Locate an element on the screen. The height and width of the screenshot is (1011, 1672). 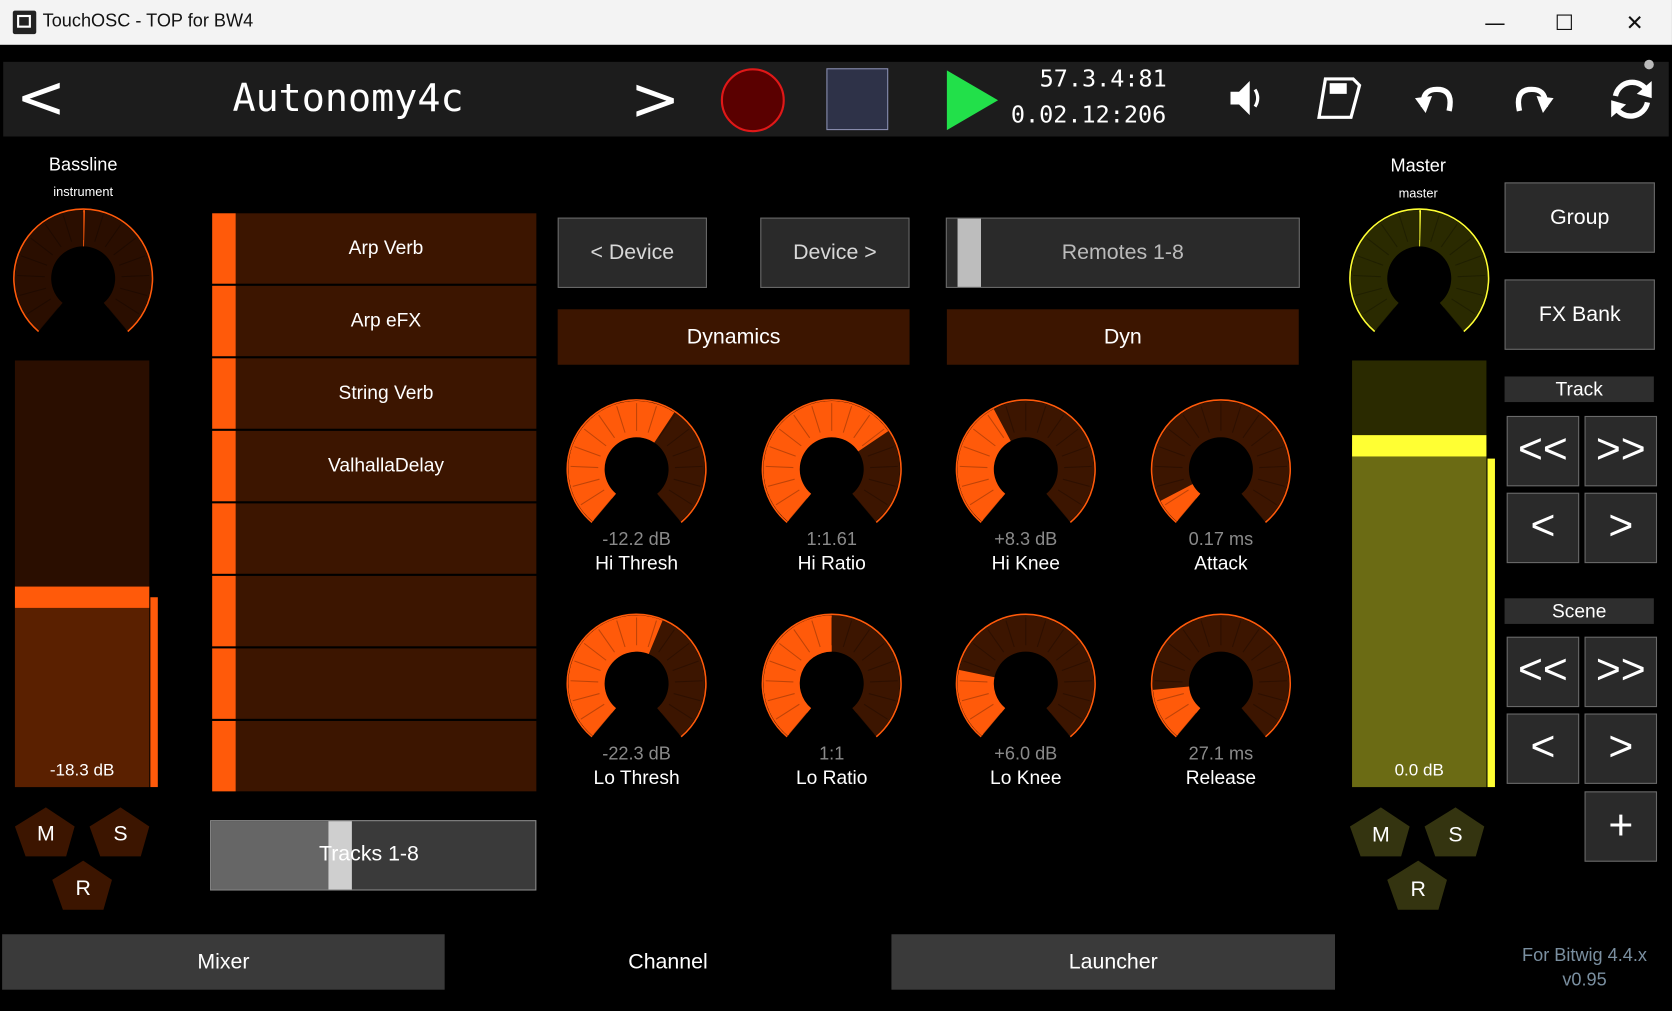
remote-knob-name: Hi Ratio is located at coordinates (831, 563).